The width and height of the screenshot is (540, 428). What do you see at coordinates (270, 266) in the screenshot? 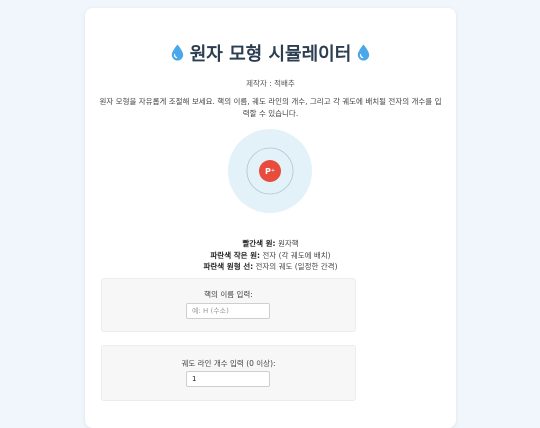
I see `legend-item-orbit: 파란색 원형 선: 전자의 궤도 (일정한 간격)` at bounding box center [270, 266].